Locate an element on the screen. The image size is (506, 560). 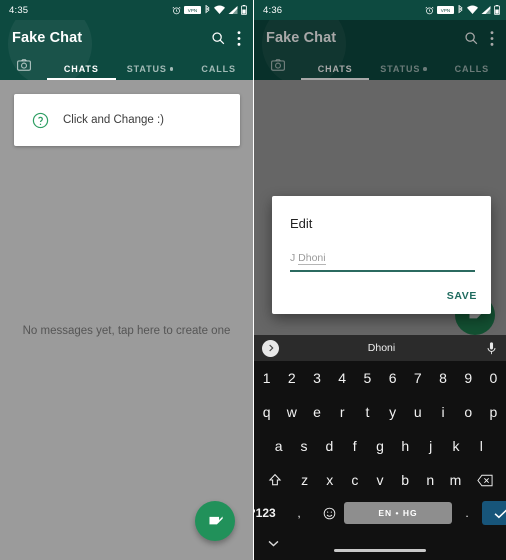
key-5: 5 is located at coordinates (367, 378).